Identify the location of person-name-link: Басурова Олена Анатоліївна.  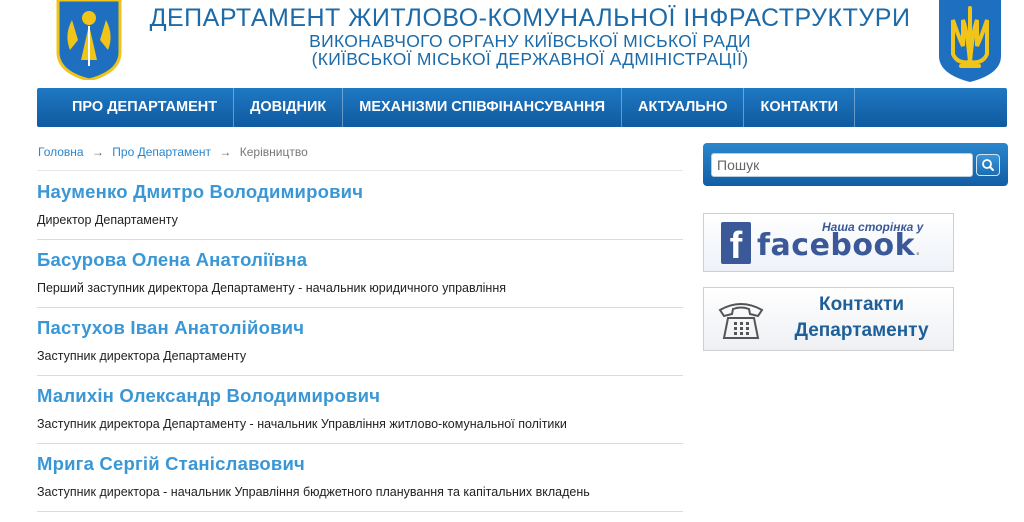
(360, 260).